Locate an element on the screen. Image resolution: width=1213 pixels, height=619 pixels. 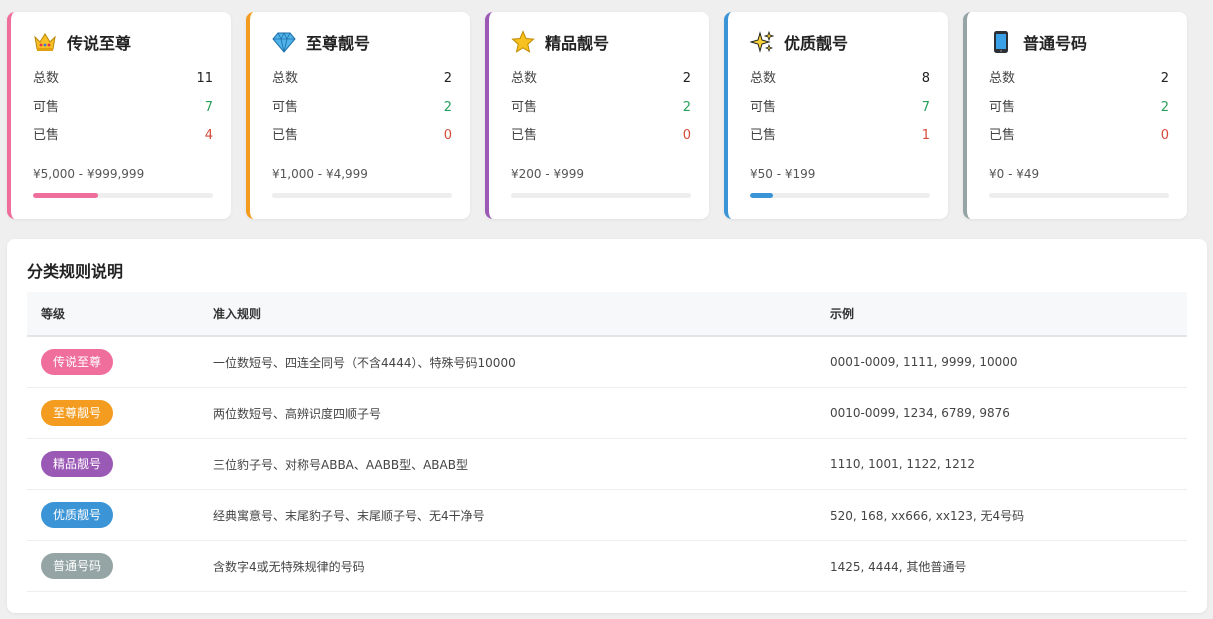
card-regular: 普通号码 总数 2 可售 2 已售 0 ¥0 - ¥49 is located at coordinates (1075, 115).